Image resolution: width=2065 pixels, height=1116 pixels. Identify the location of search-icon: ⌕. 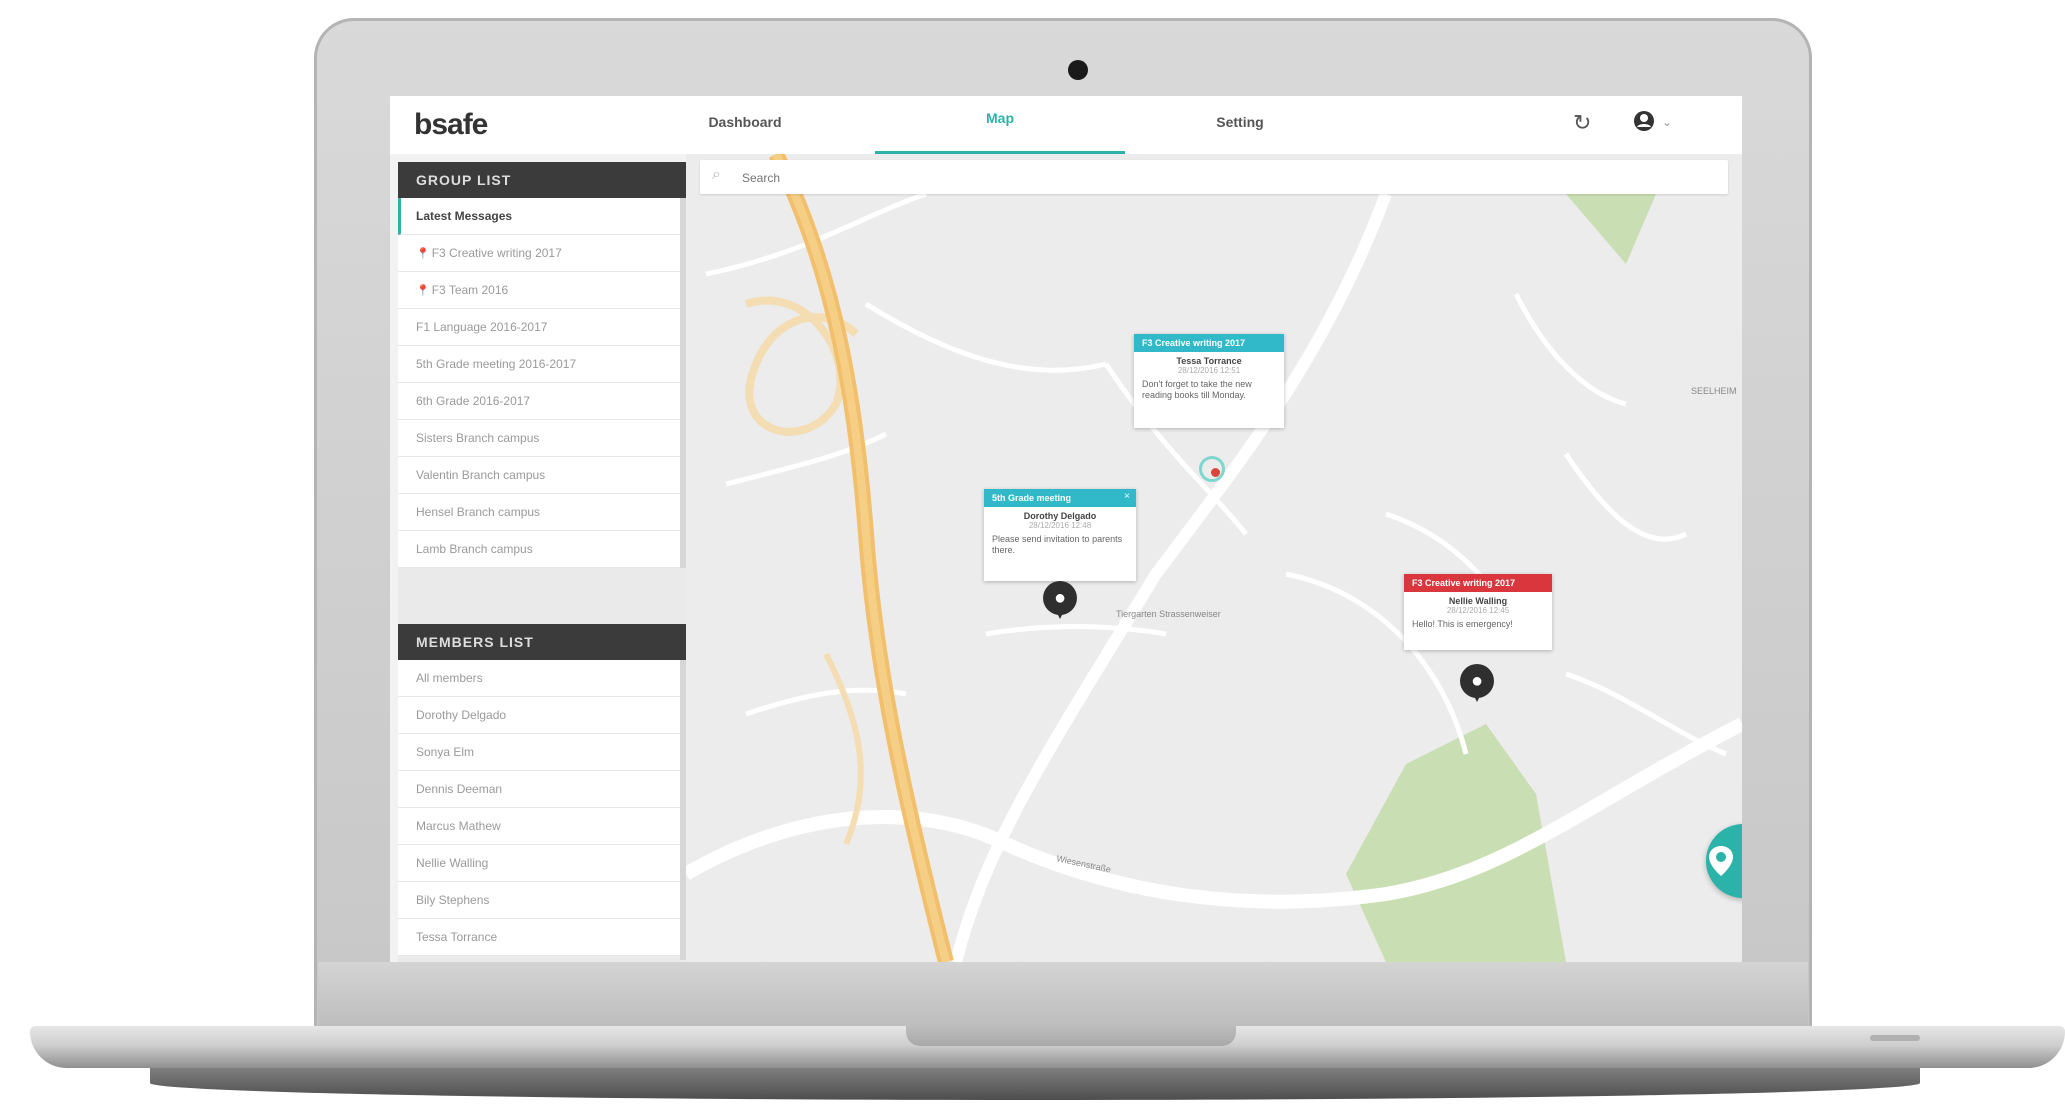
(716, 174).